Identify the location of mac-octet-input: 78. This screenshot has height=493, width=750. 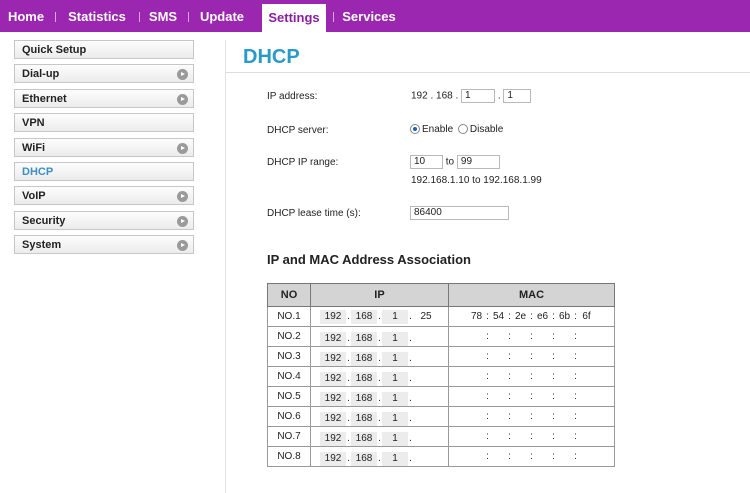
(477, 316).